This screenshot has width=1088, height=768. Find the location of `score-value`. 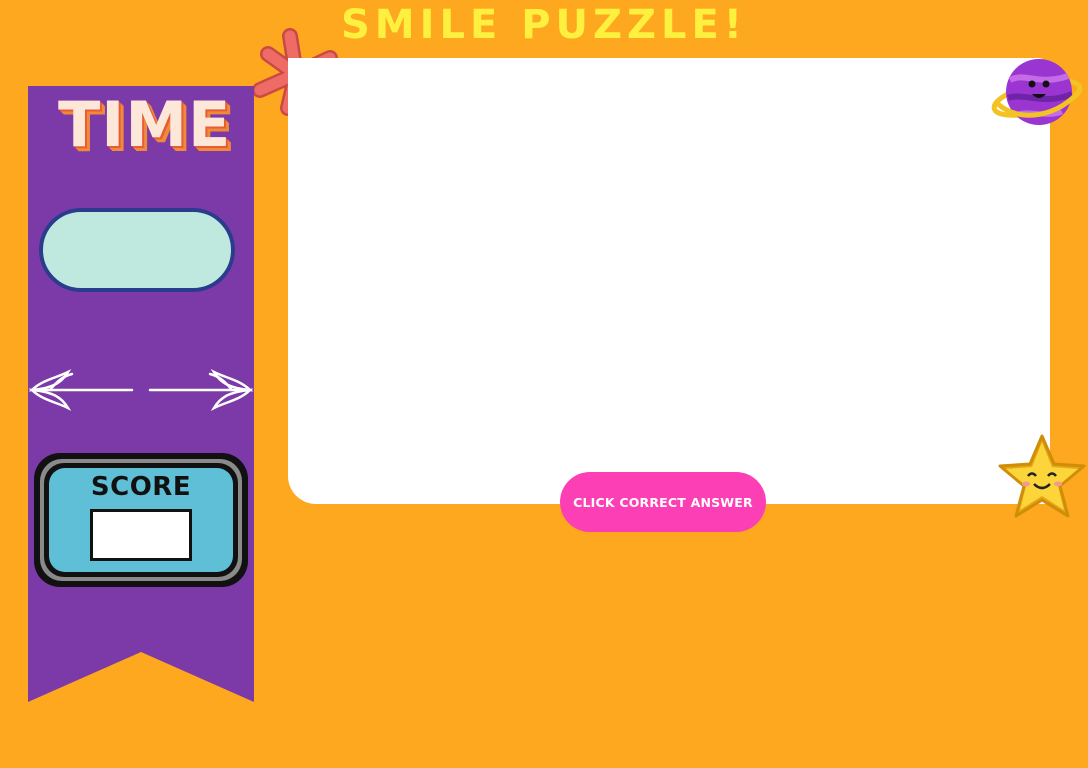

score-value is located at coordinates (141, 535).